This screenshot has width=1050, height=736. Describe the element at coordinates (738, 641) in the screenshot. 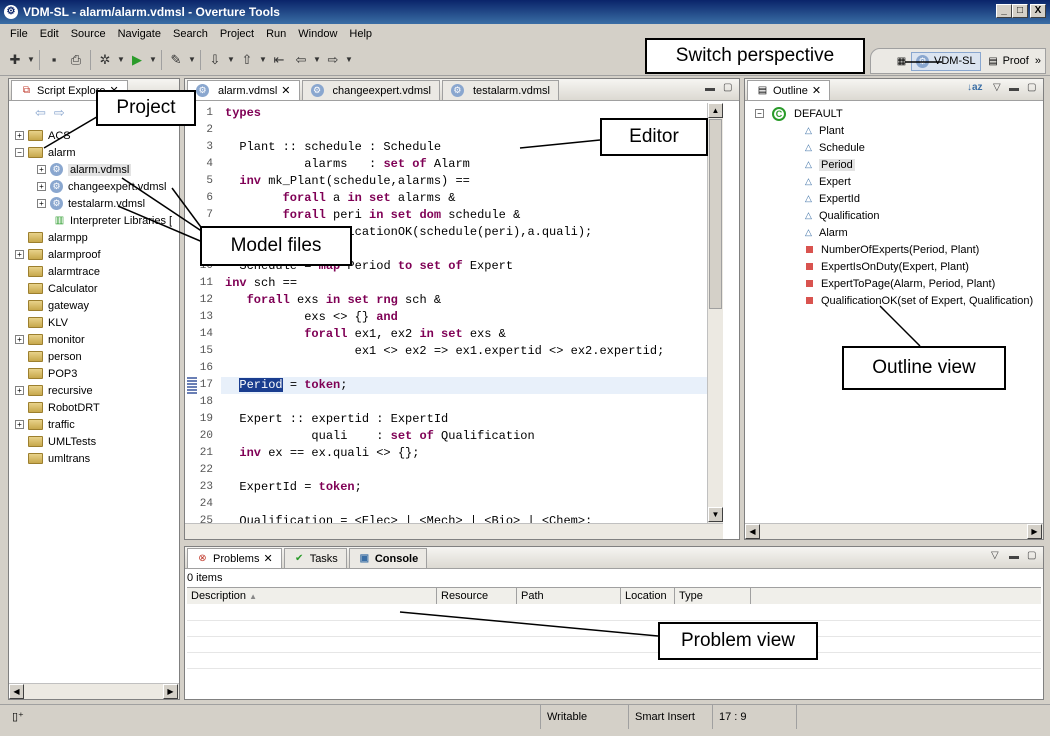

I see `callout-problem-view: Problem view` at that location.